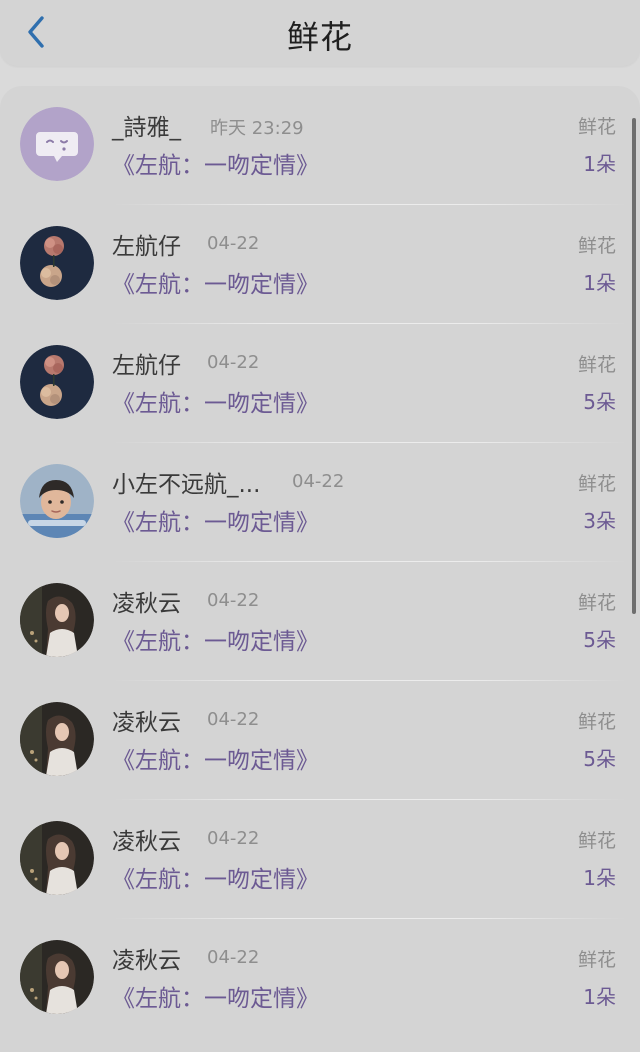  Describe the element at coordinates (314, 264) in the screenshot. I see `list-item: 左航仔 04-22 《左航：一吻定情》 鲜花 1朵` at that location.